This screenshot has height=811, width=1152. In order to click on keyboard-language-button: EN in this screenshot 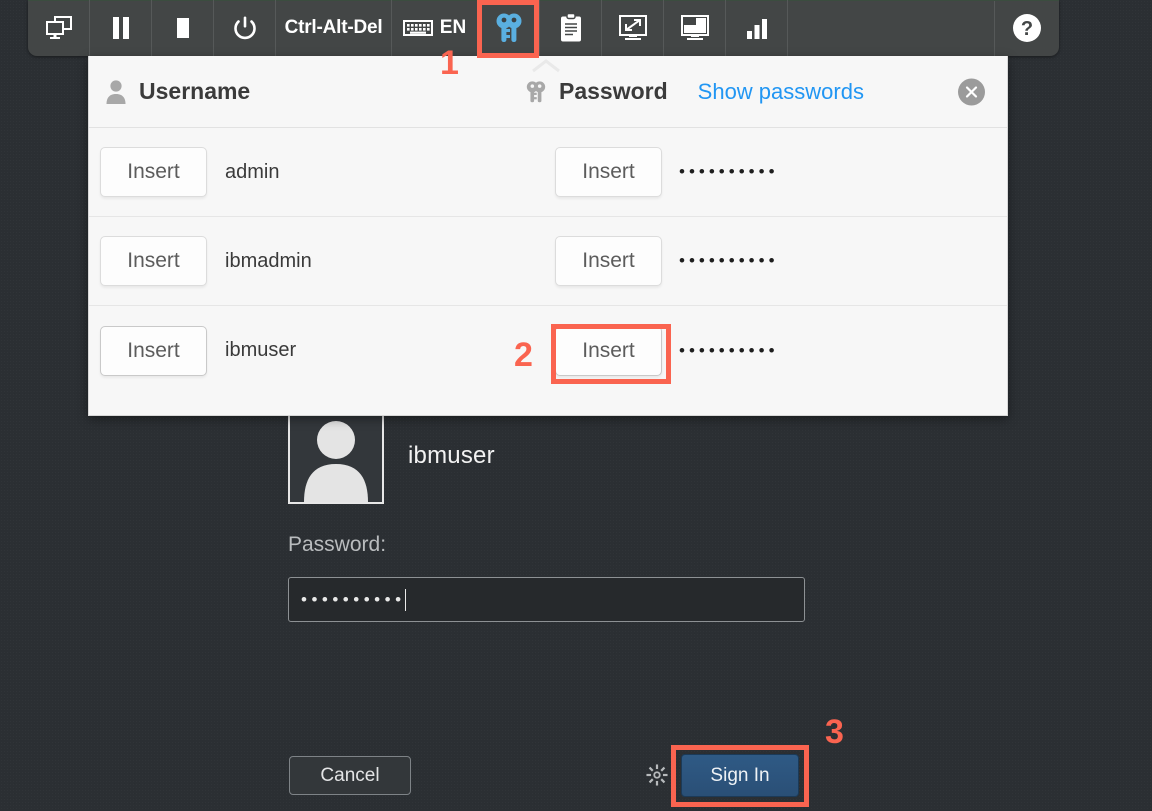, I will do `click(435, 28)`.